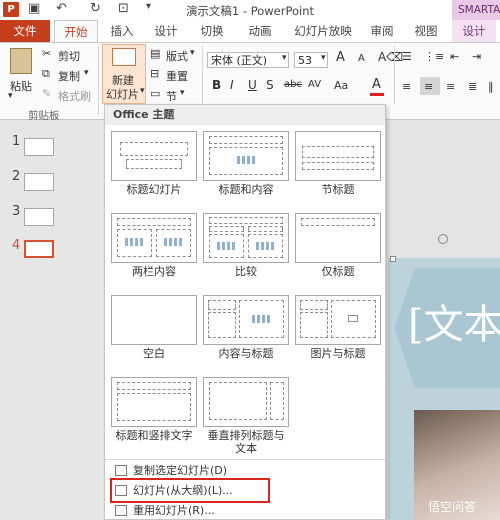  What do you see at coordinates (454, 56) in the screenshot?
I see `decrease-indent-icon: ⇤` at bounding box center [454, 56].